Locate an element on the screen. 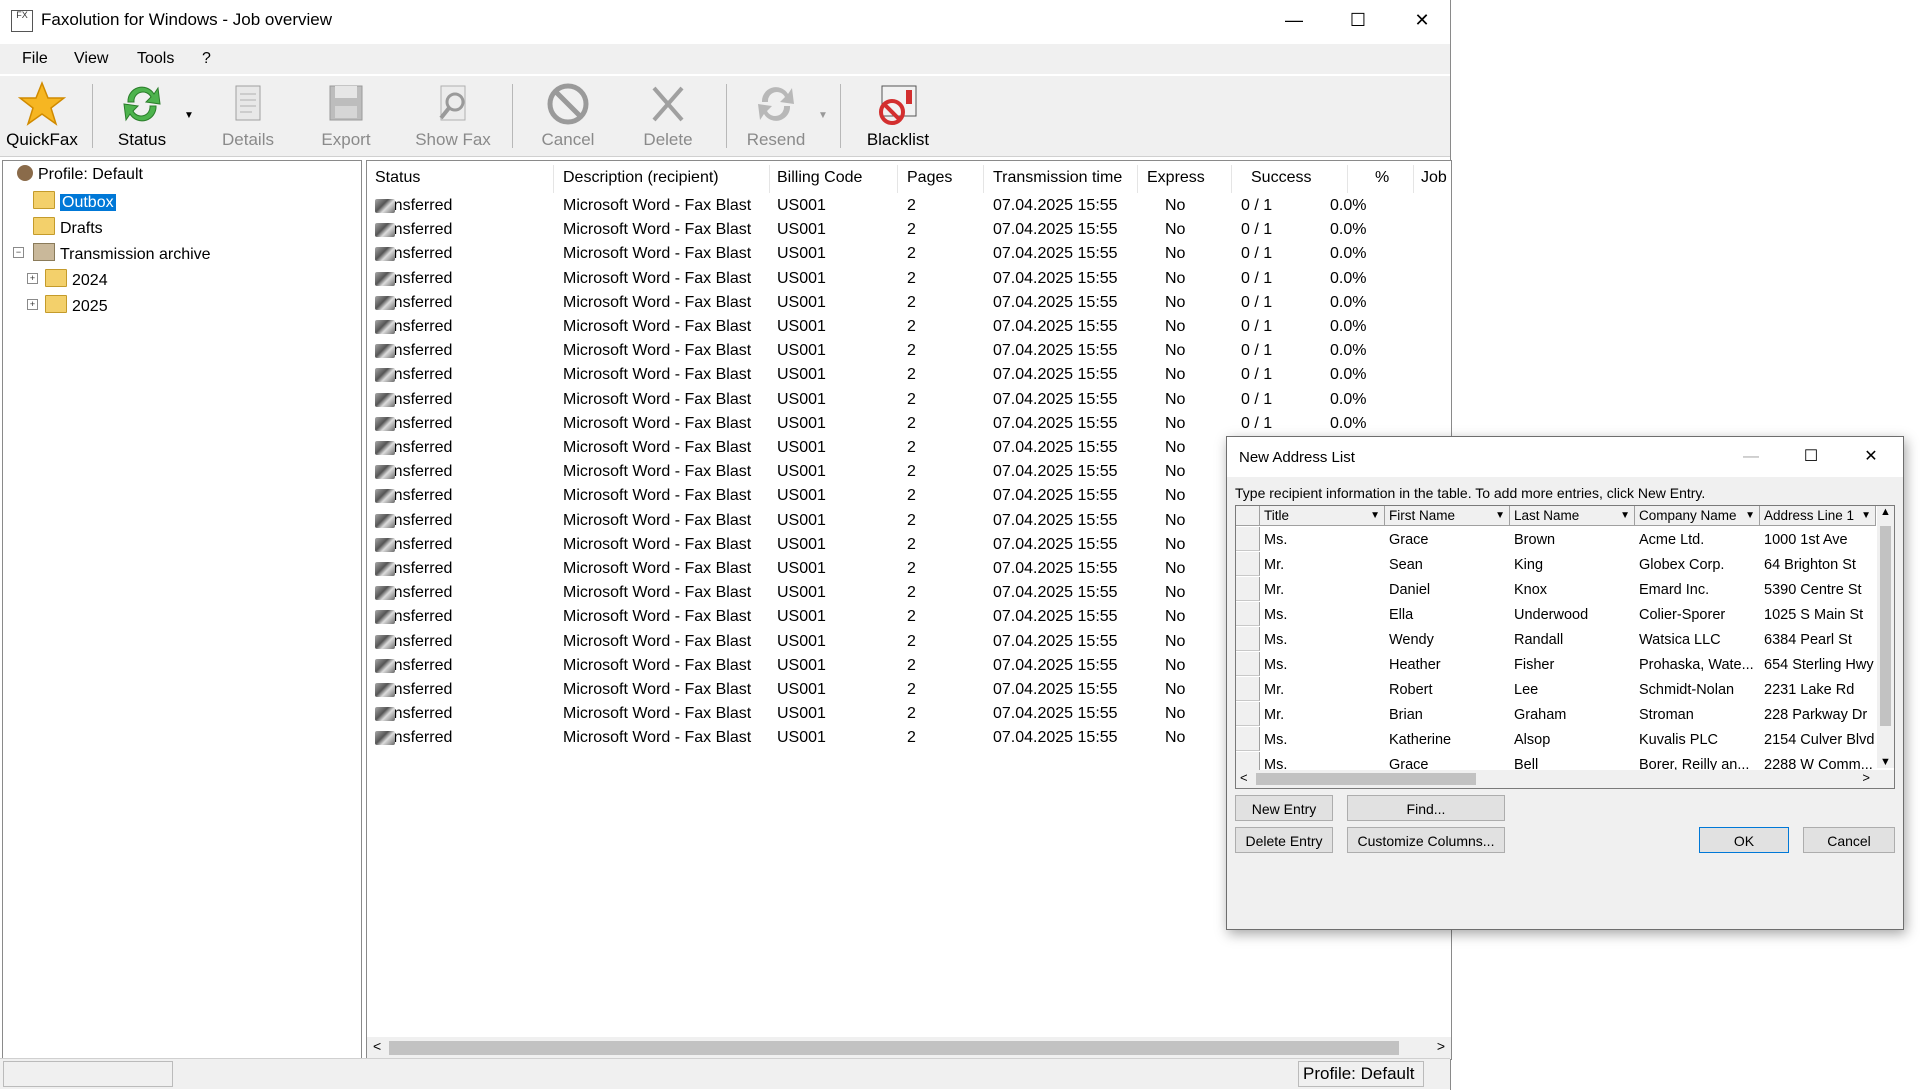  col-percent: % is located at coordinates (1382, 178).